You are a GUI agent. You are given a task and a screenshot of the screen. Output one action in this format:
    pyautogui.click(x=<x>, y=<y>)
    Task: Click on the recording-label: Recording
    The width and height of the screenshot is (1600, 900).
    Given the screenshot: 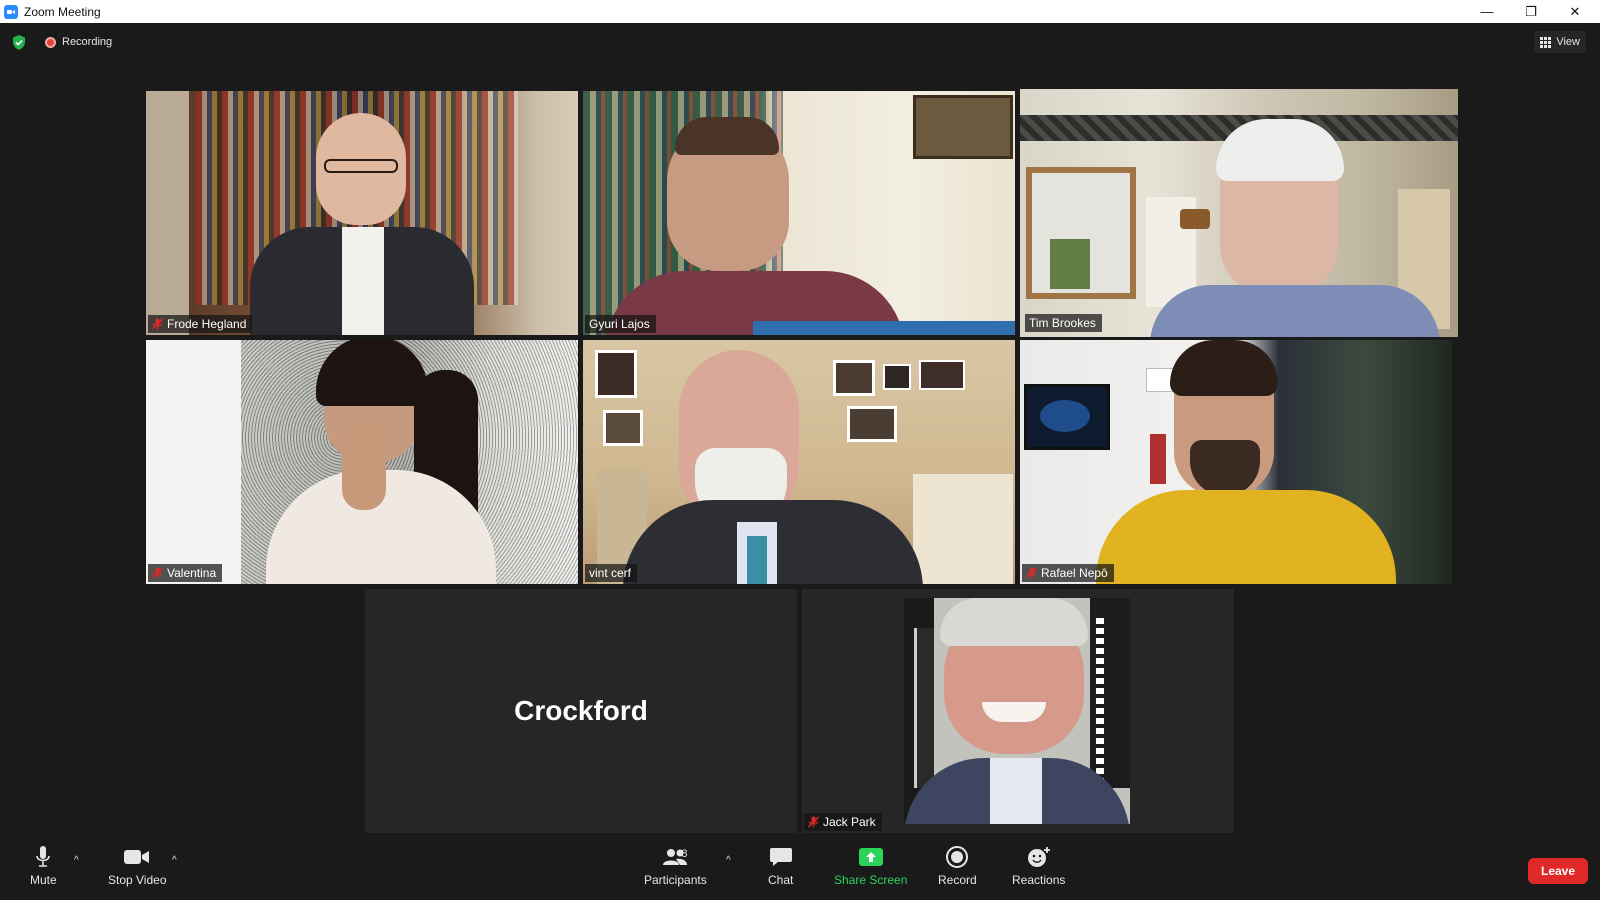 What is the action you would take?
    pyautogui.click(x=87, y=42)
    